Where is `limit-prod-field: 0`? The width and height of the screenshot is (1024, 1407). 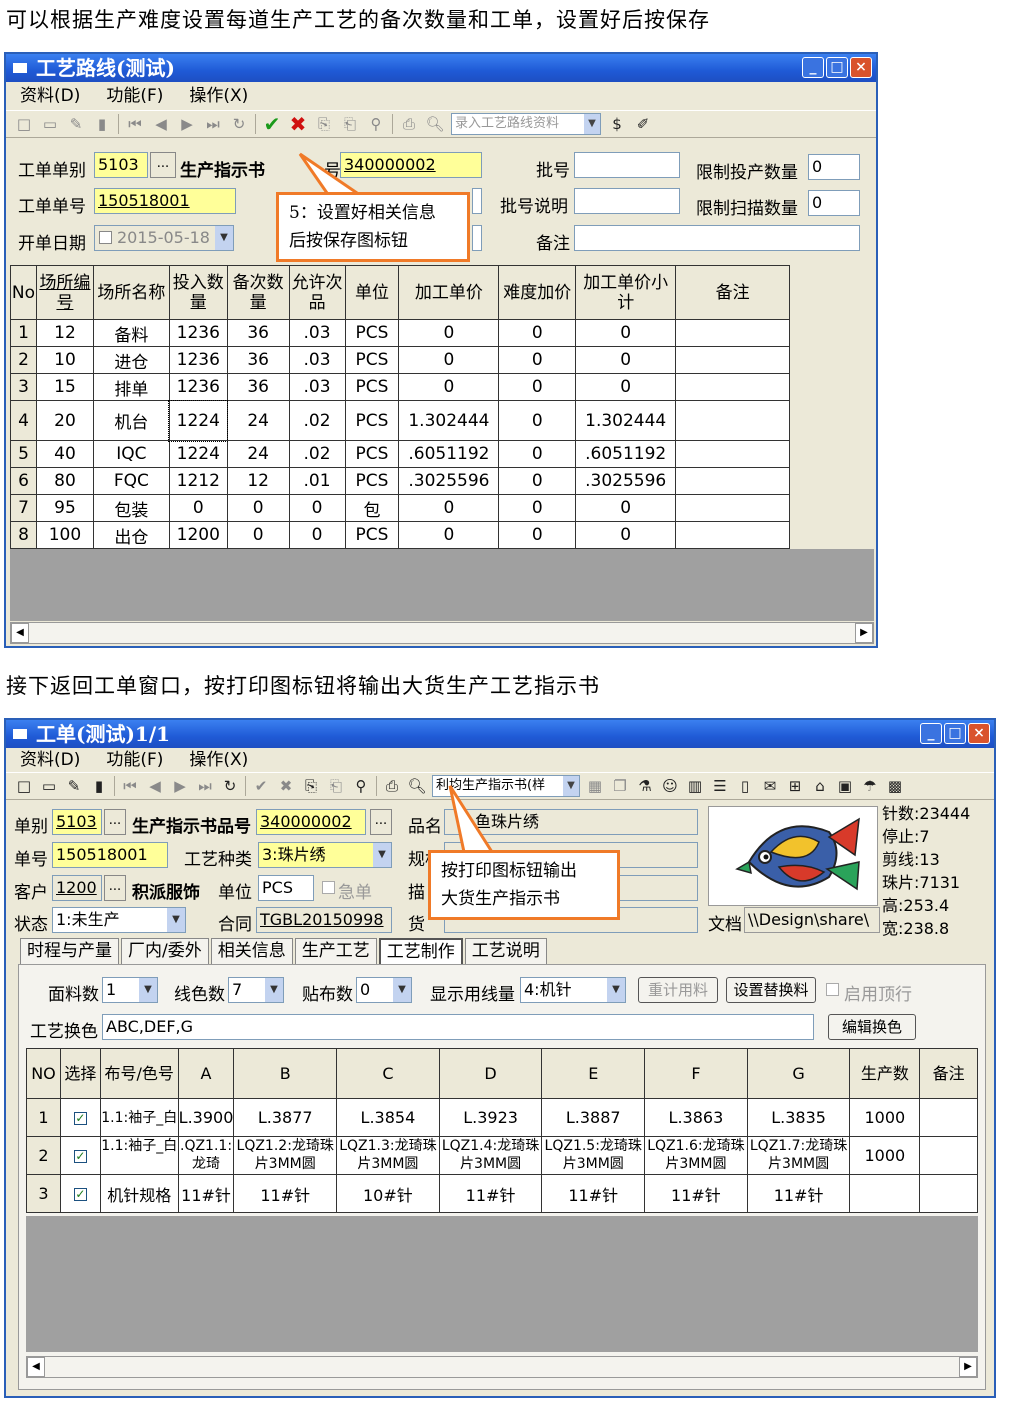
limit-prod-field: 0 is located at coordinates (834, 167).